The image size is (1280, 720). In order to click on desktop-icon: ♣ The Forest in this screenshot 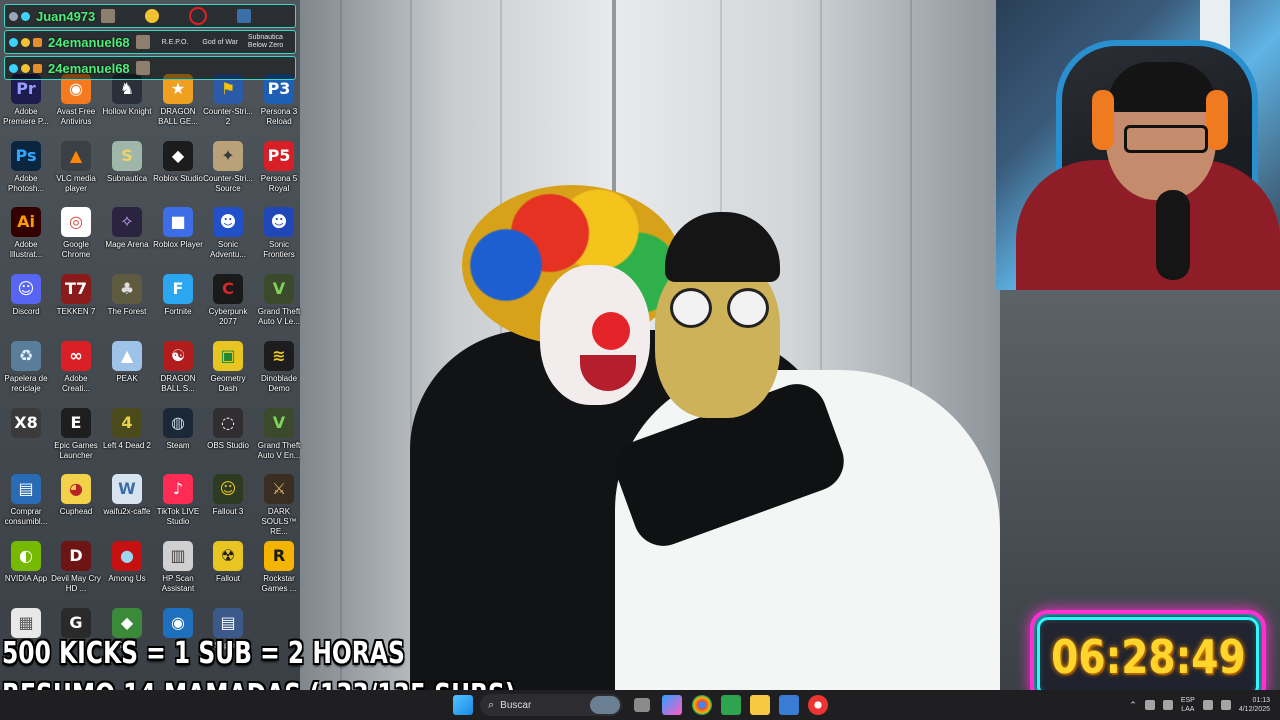, I will do `click(127, 295)`.